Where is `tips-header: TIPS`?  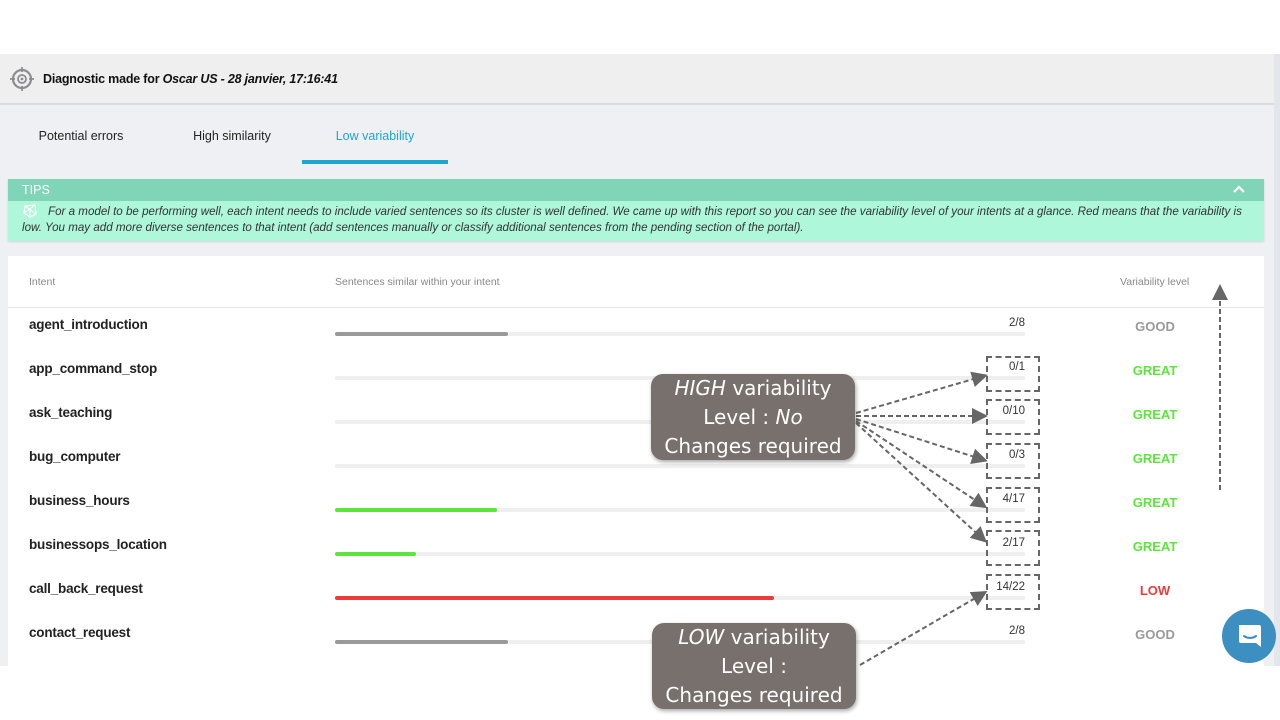 tips-header: TIPS is located at coordinates (636, 190).